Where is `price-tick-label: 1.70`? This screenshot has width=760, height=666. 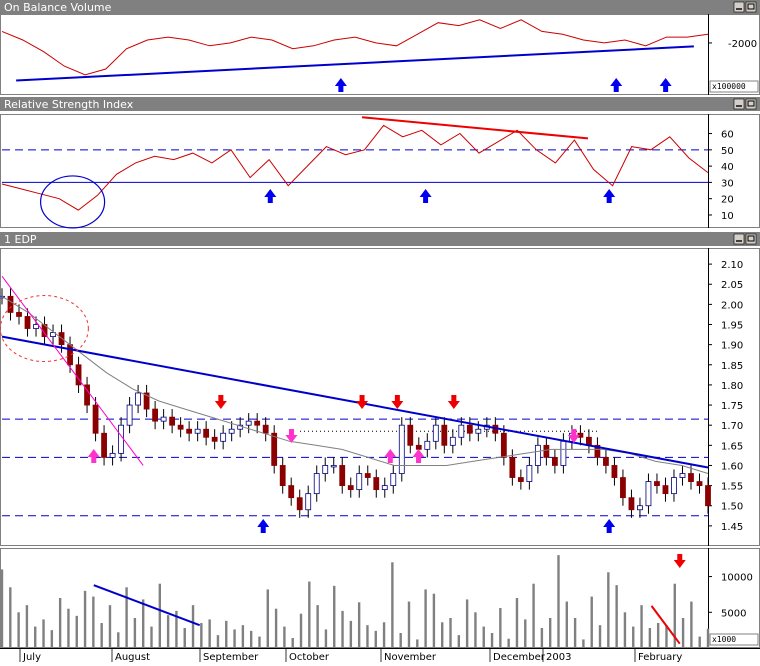 price-tick-label: 1.70 is located at coordinates (732, 426).